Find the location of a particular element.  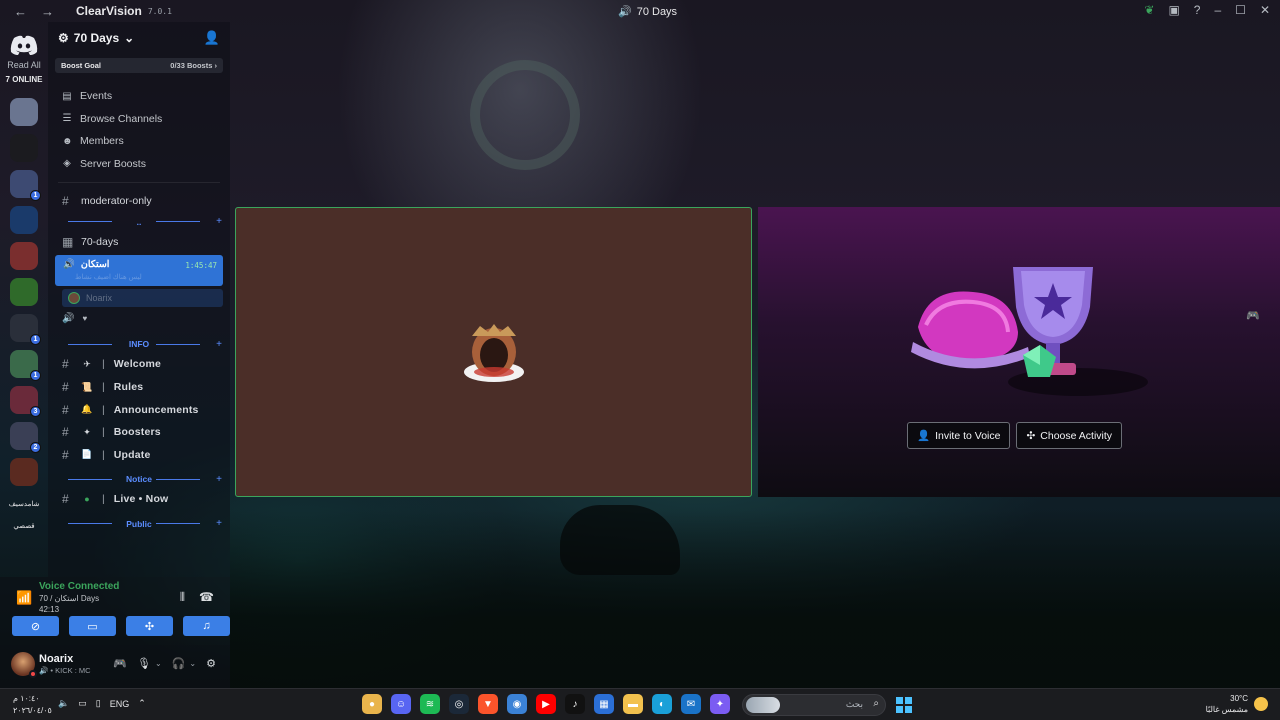

channel-moderator-only: # moderator-only is located at coordinates (139, 201).